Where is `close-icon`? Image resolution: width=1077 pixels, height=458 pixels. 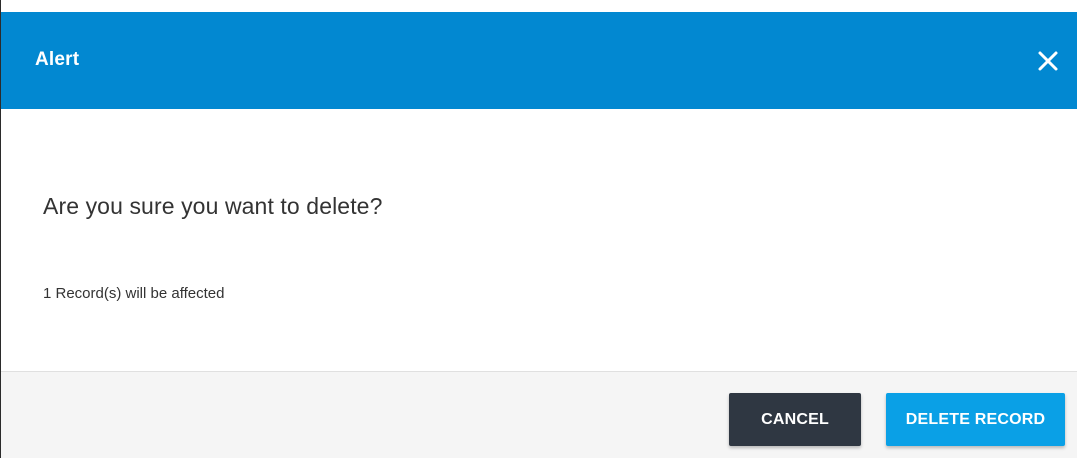
close-icon is located at coordinates (1048, 61).